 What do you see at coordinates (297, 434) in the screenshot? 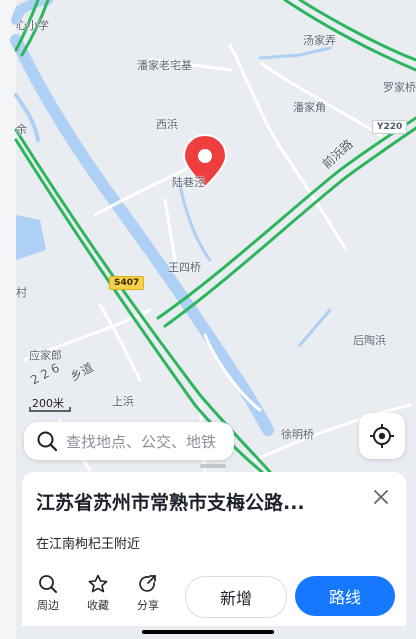
I see `label-xuqiaoqiao: 徐明桥` at bounding box center [297, 434].